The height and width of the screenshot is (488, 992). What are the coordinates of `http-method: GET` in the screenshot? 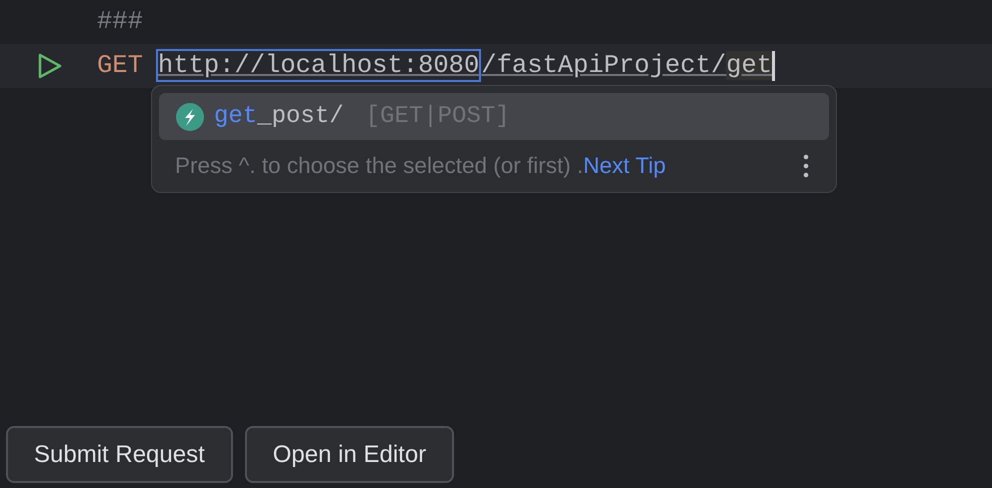 It's located at (120, 66).